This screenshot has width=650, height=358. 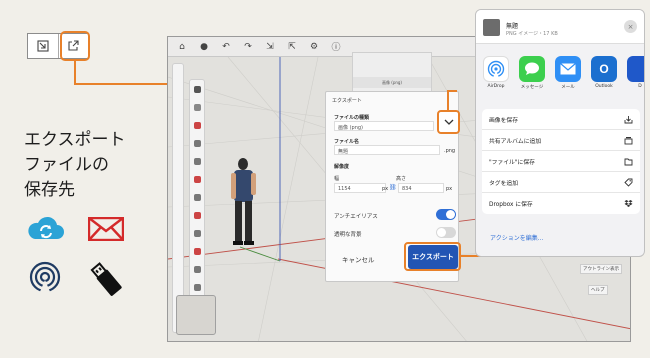 I want to click on file-thumbnail, so click(x=491, y=27).